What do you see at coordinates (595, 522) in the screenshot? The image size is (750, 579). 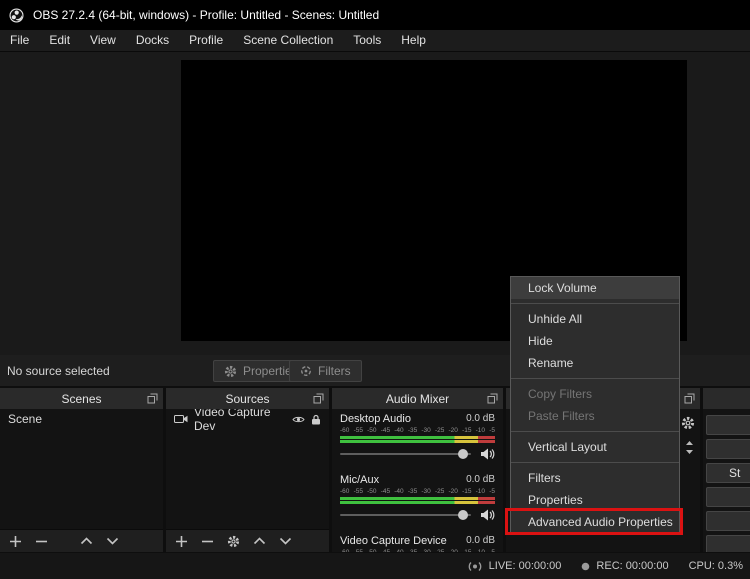 I see `menu-item-advanced-audio-properties: Advanced Audio Properties` at bounding box center [595, 522].